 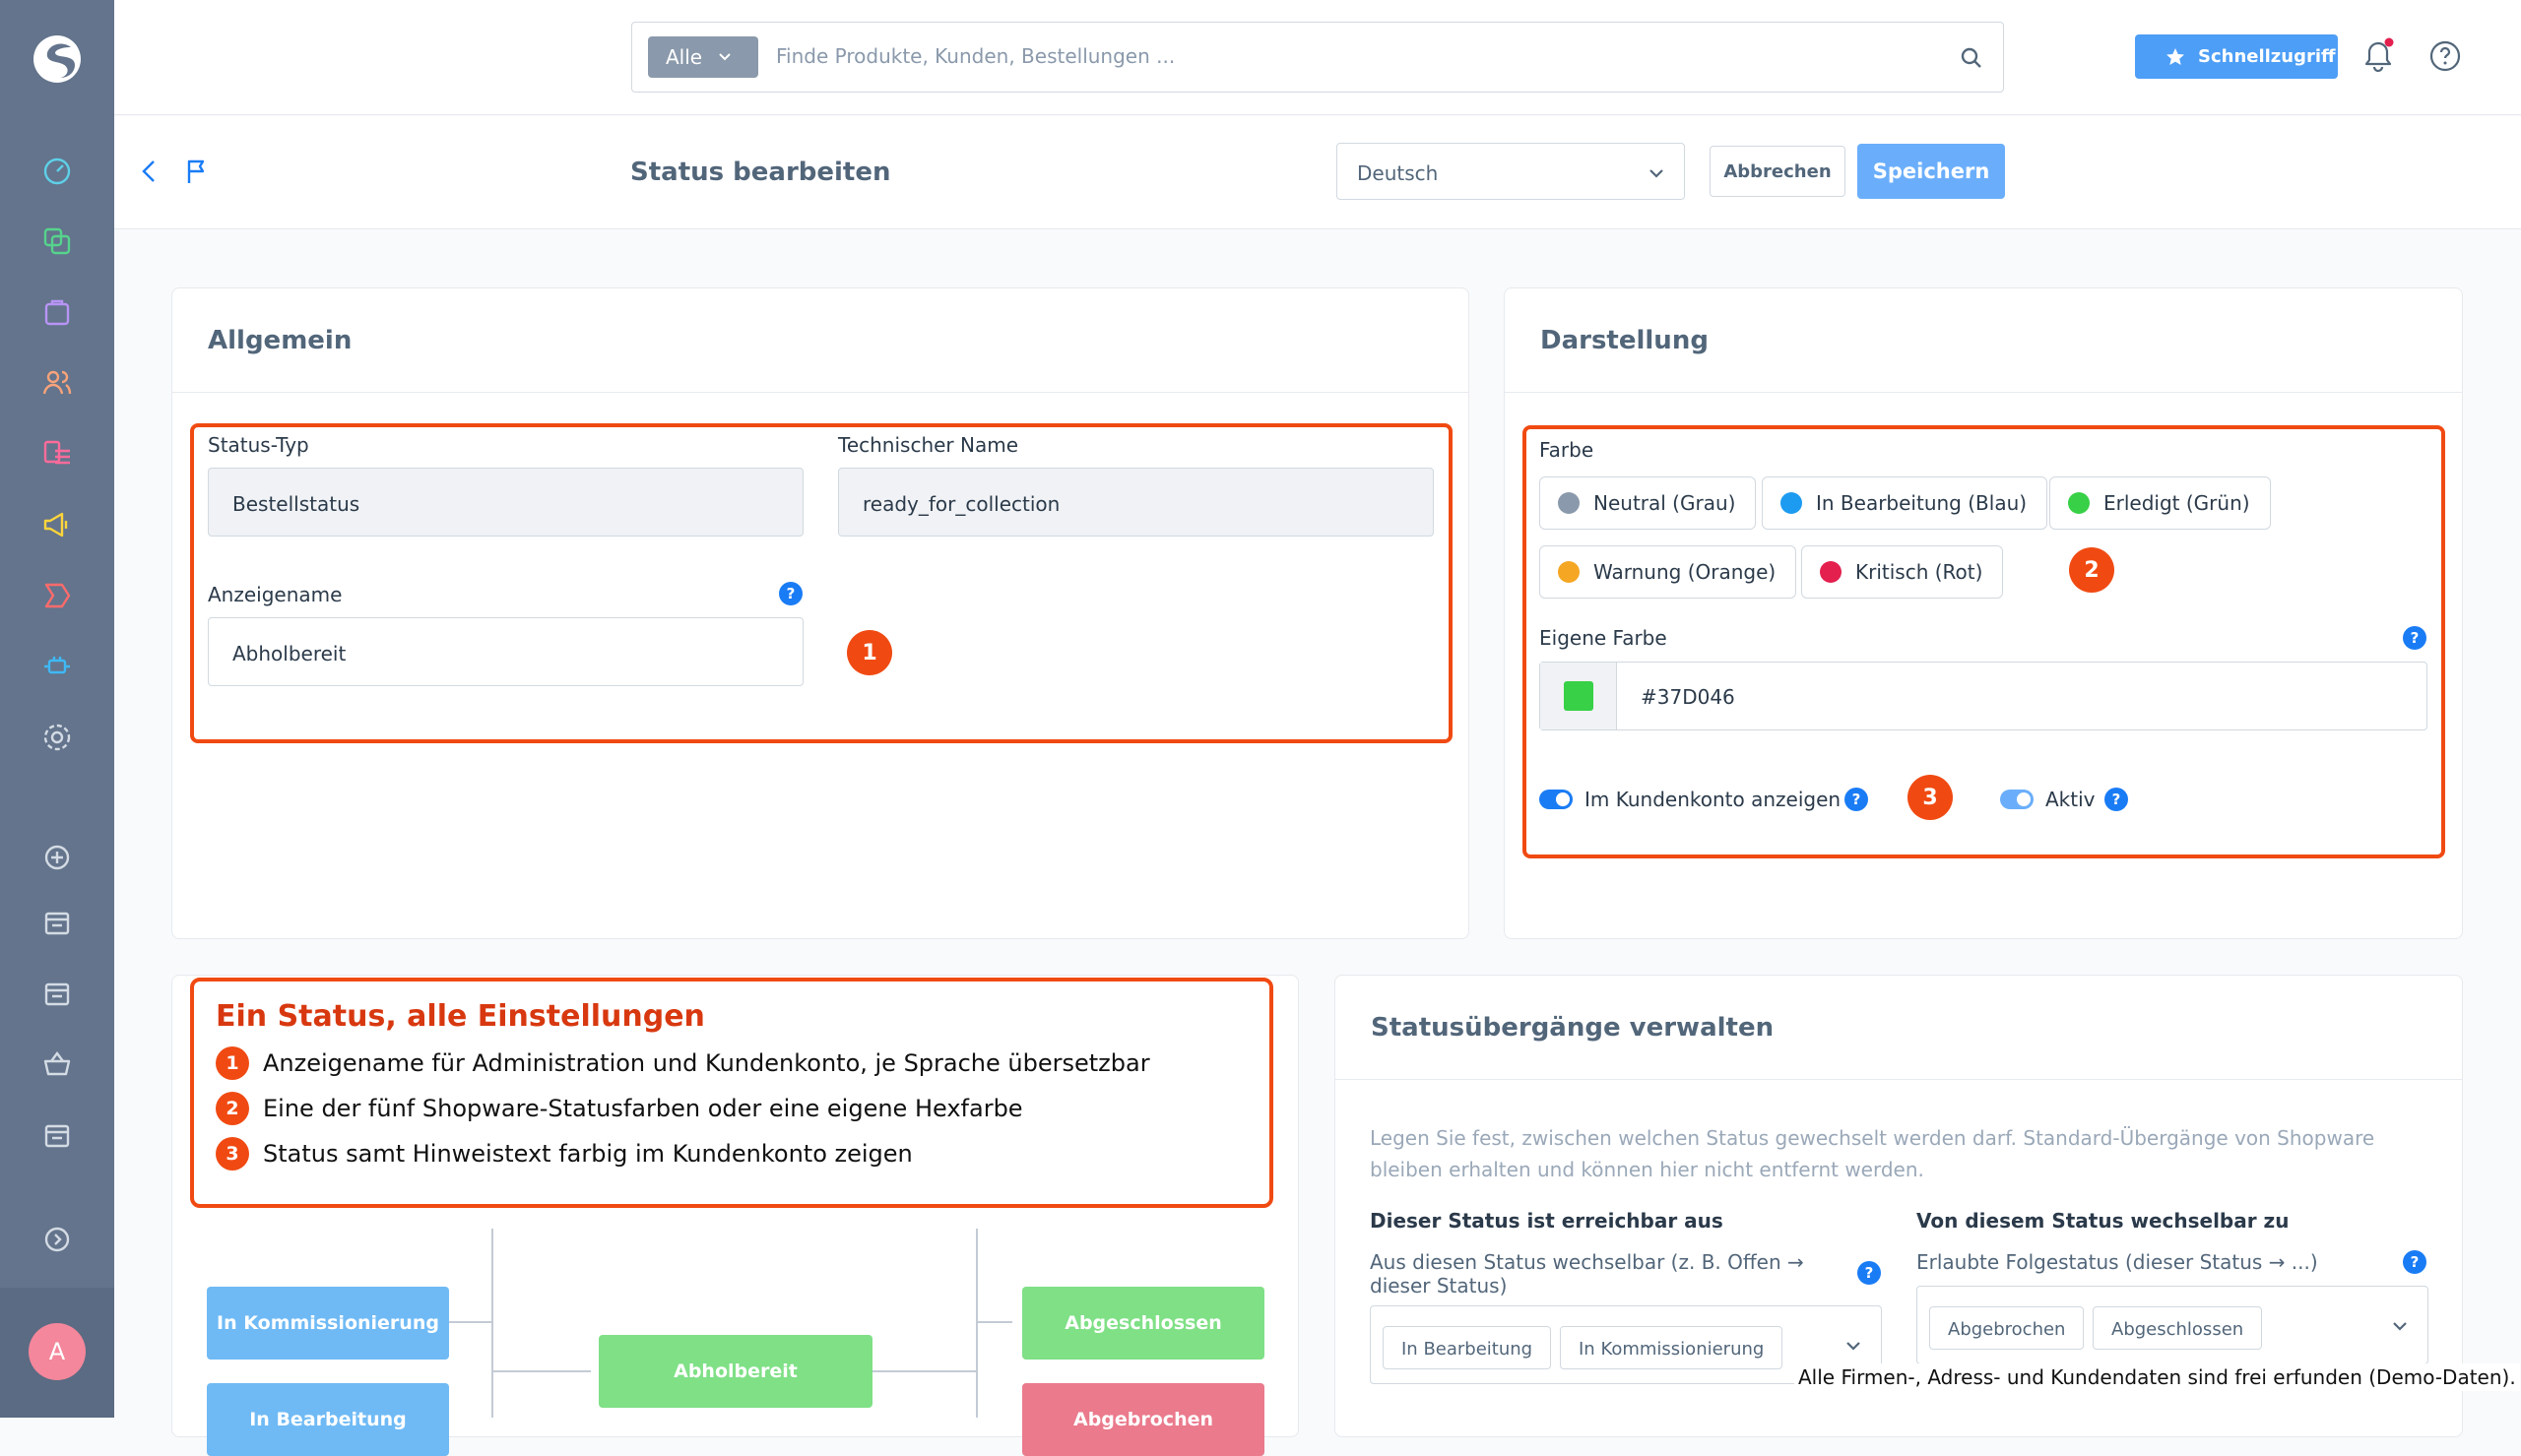 What do you see at coordinates (197, 171) in the screenshot?
I see `flag-icon` at bounding box center [197, 171].